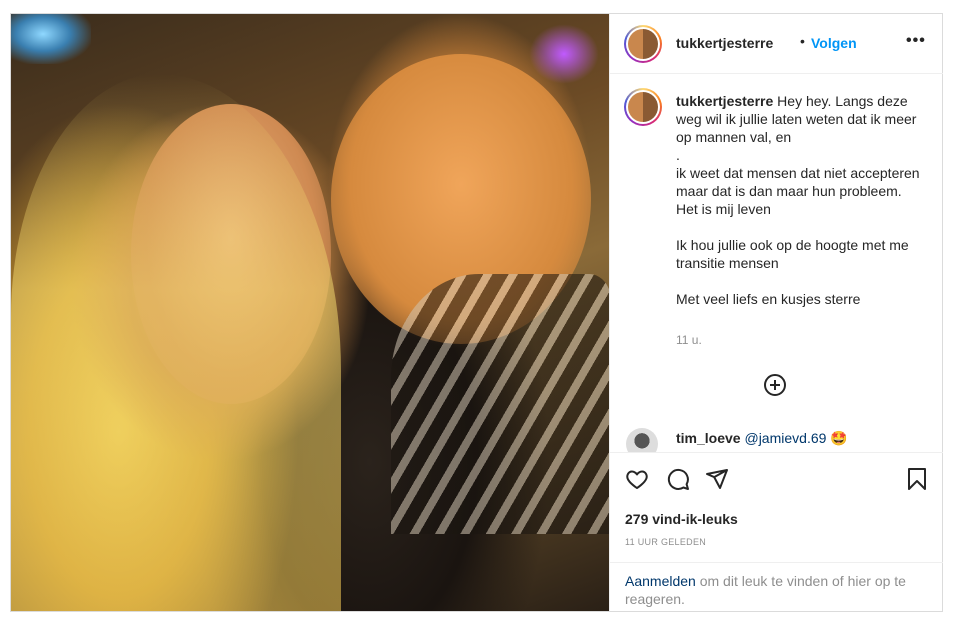 The image size is (953, 618). Describe the element at coordinates (643, 44) in the screenshot. I see `author-avatar` at that location.